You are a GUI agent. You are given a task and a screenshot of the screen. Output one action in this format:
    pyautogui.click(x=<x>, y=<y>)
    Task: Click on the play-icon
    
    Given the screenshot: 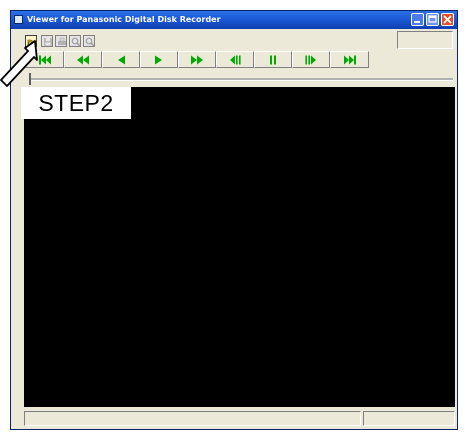 What is the action you would take?
    pyautogui.click(x=158, y=59)
    